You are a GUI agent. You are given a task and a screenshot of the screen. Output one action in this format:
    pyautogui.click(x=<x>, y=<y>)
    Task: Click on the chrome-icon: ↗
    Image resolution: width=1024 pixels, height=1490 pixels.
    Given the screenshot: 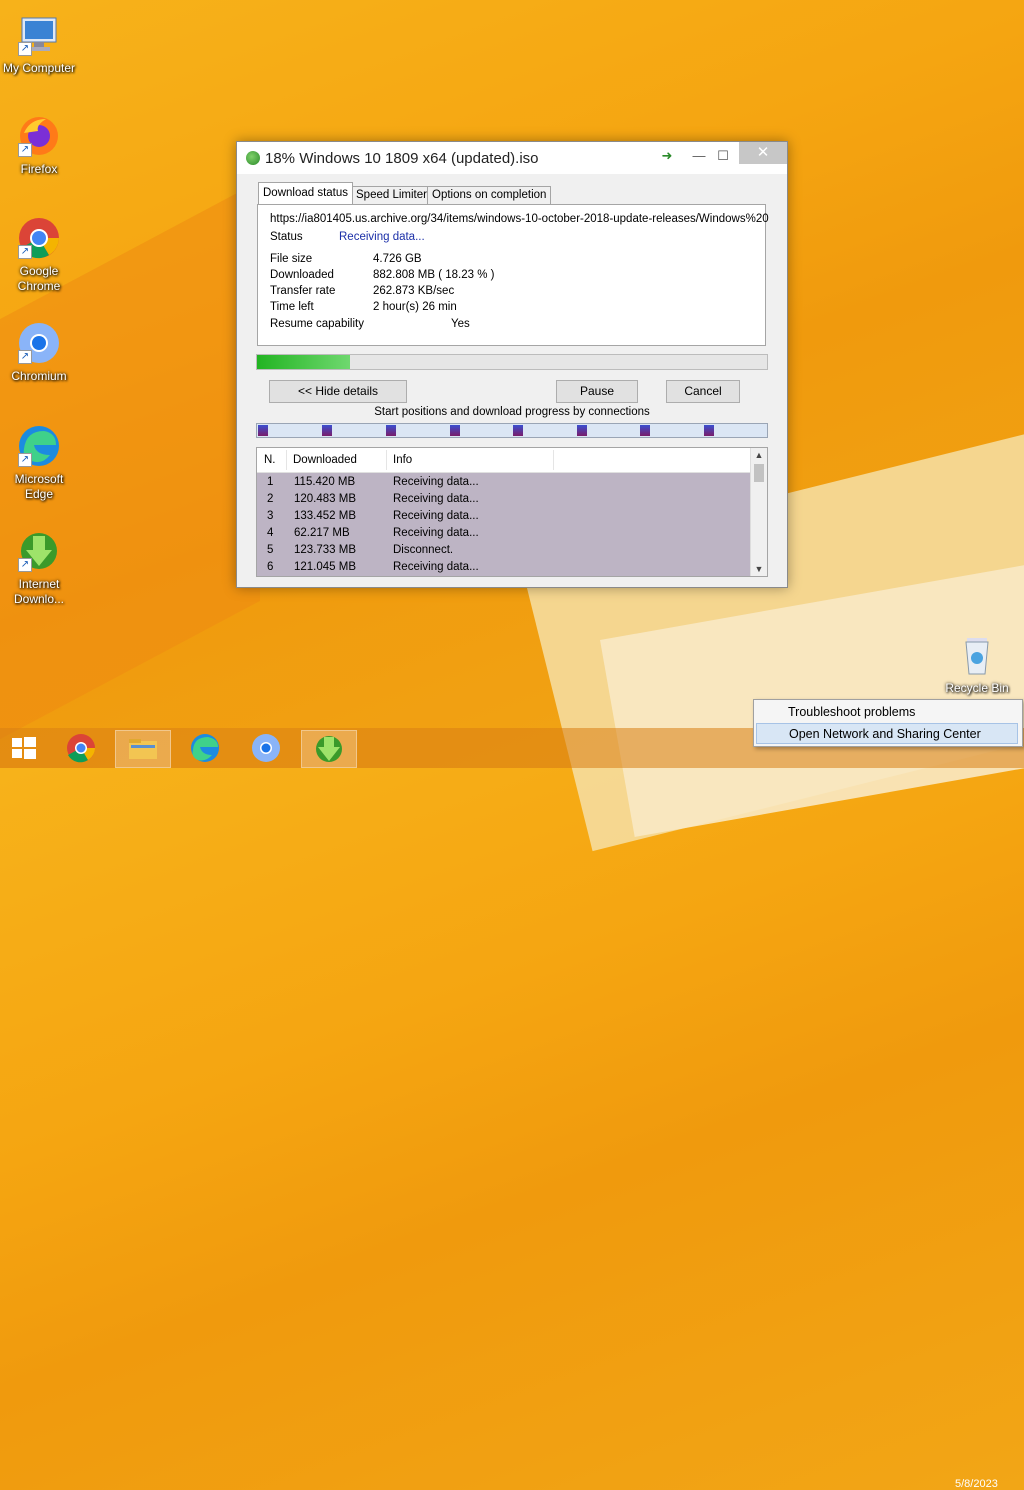 What is the action you would take?
    pyautogui.click(x=39, y=238)
    